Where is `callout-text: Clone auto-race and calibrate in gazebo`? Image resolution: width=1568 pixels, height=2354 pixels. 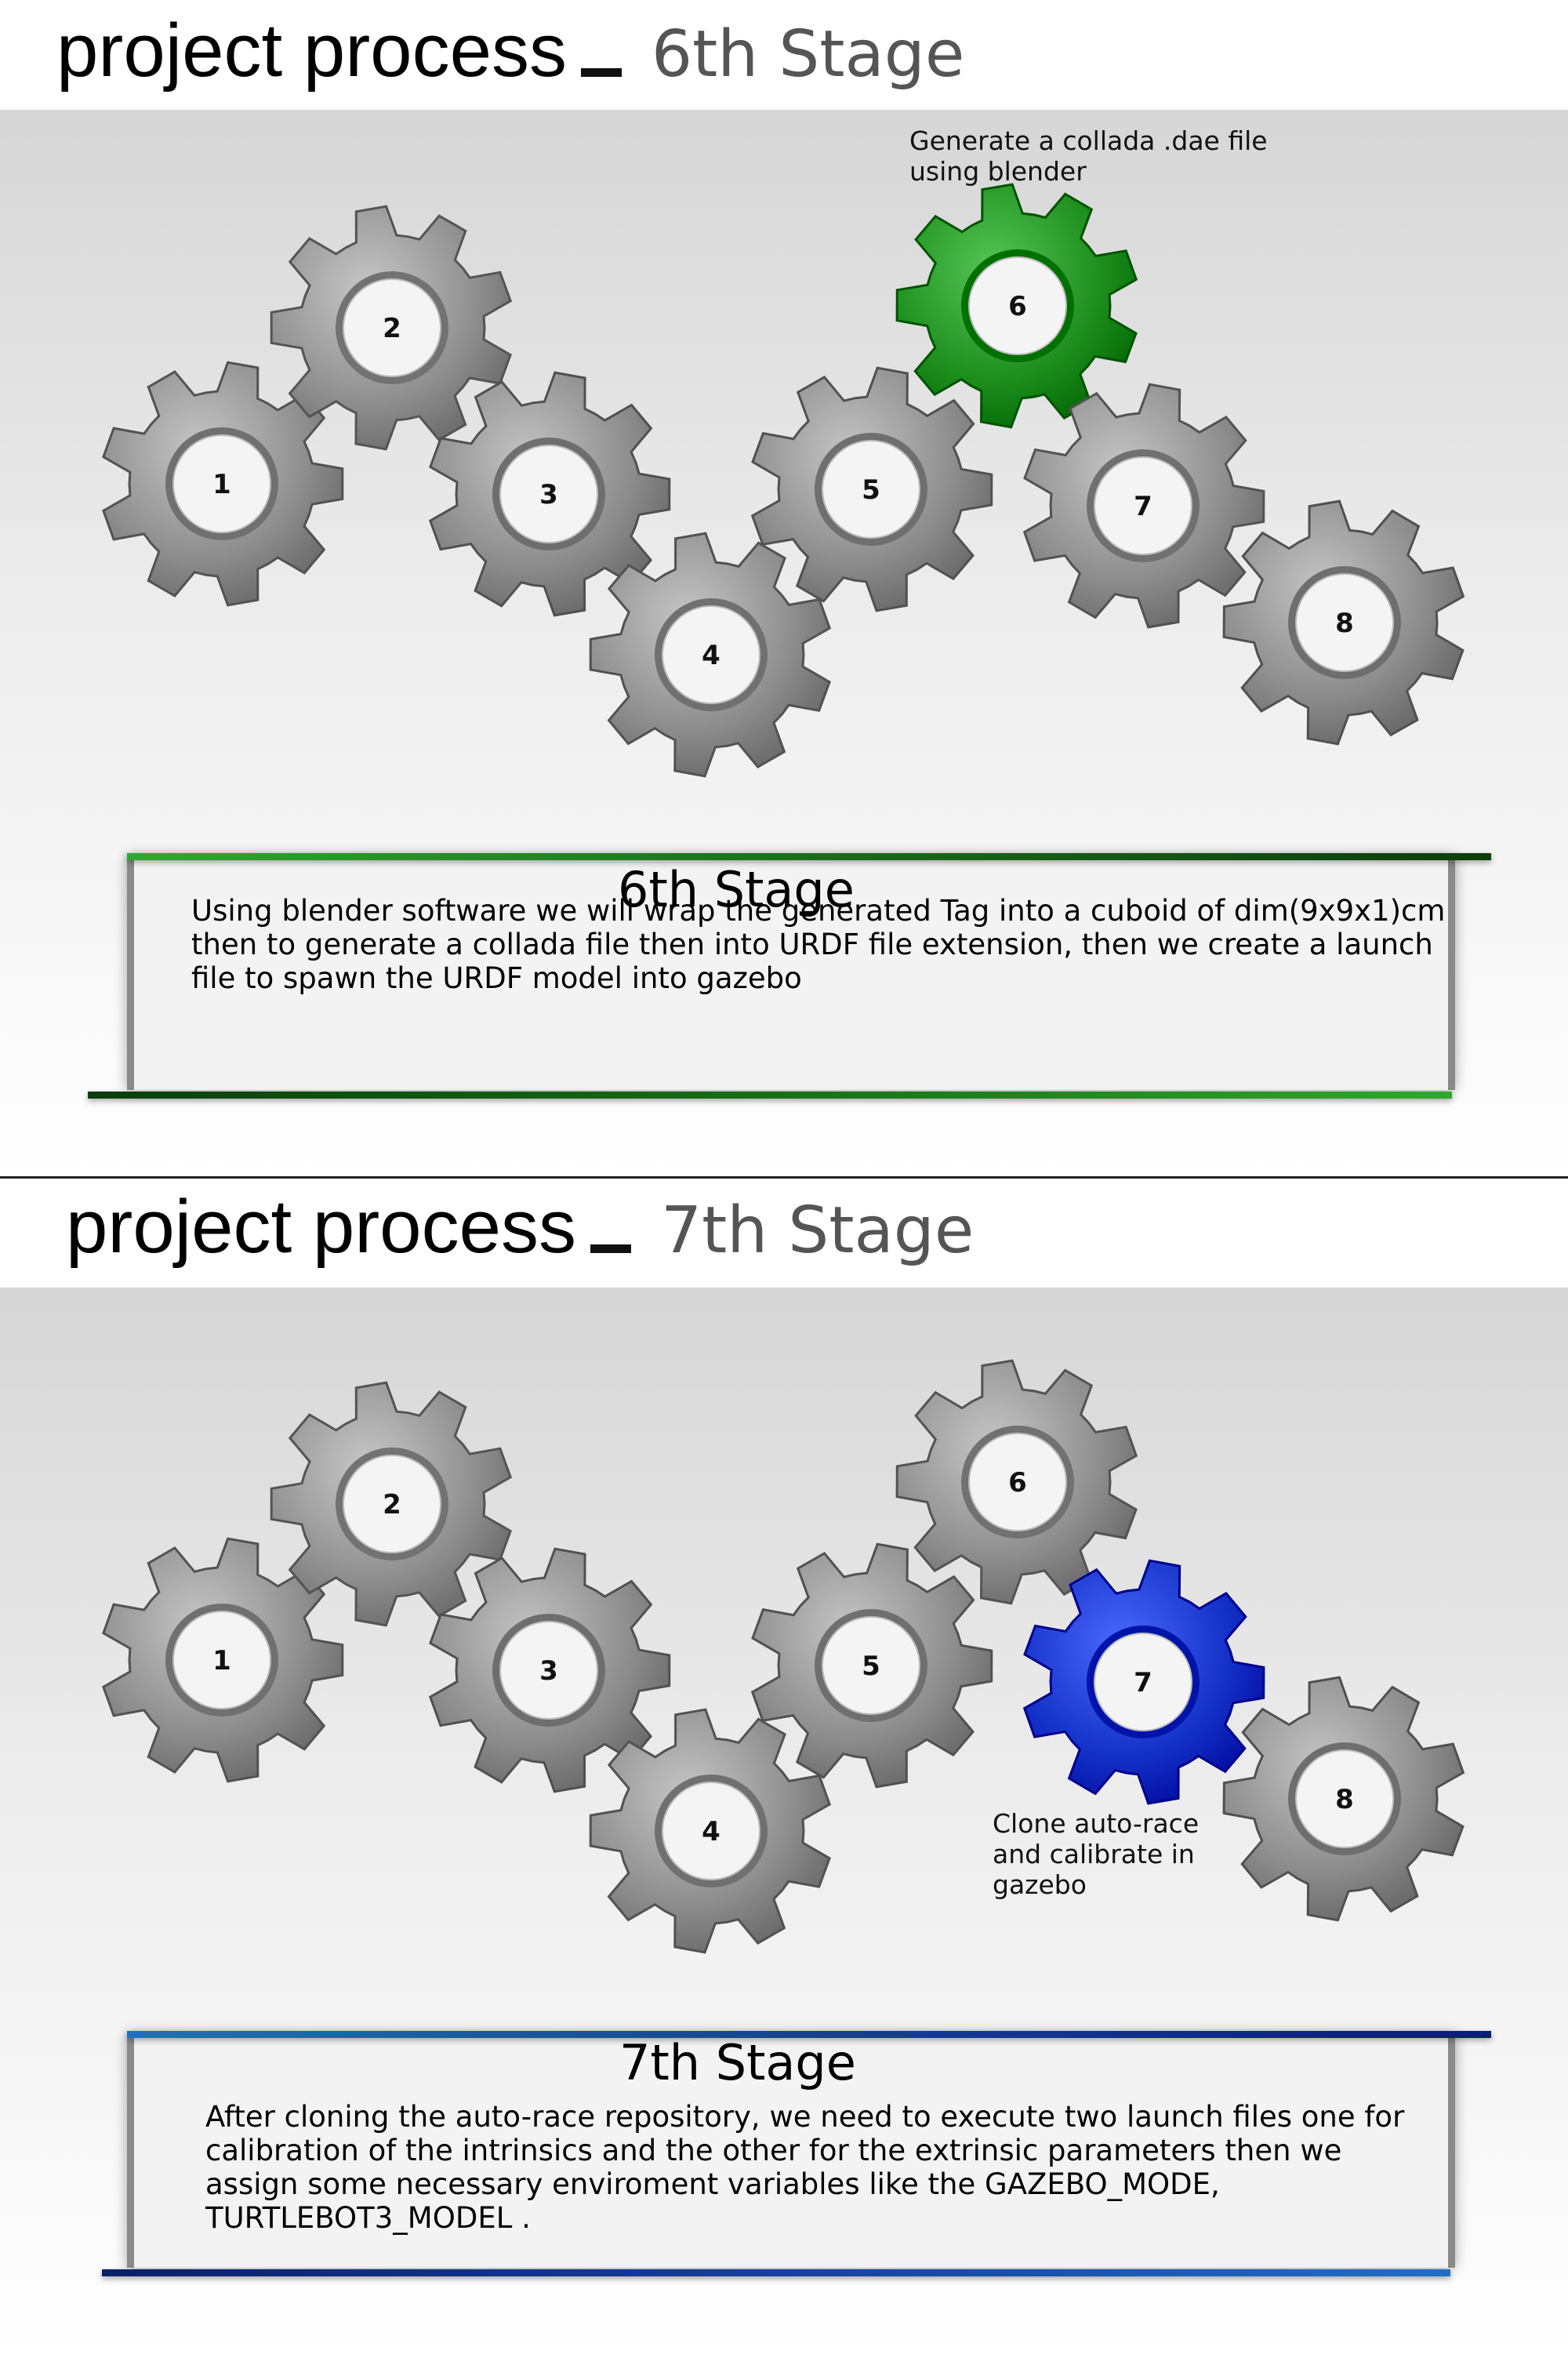
callout-text: Clone auto-race and calibrate in gazebo is located at coordinates (1096, 1854).